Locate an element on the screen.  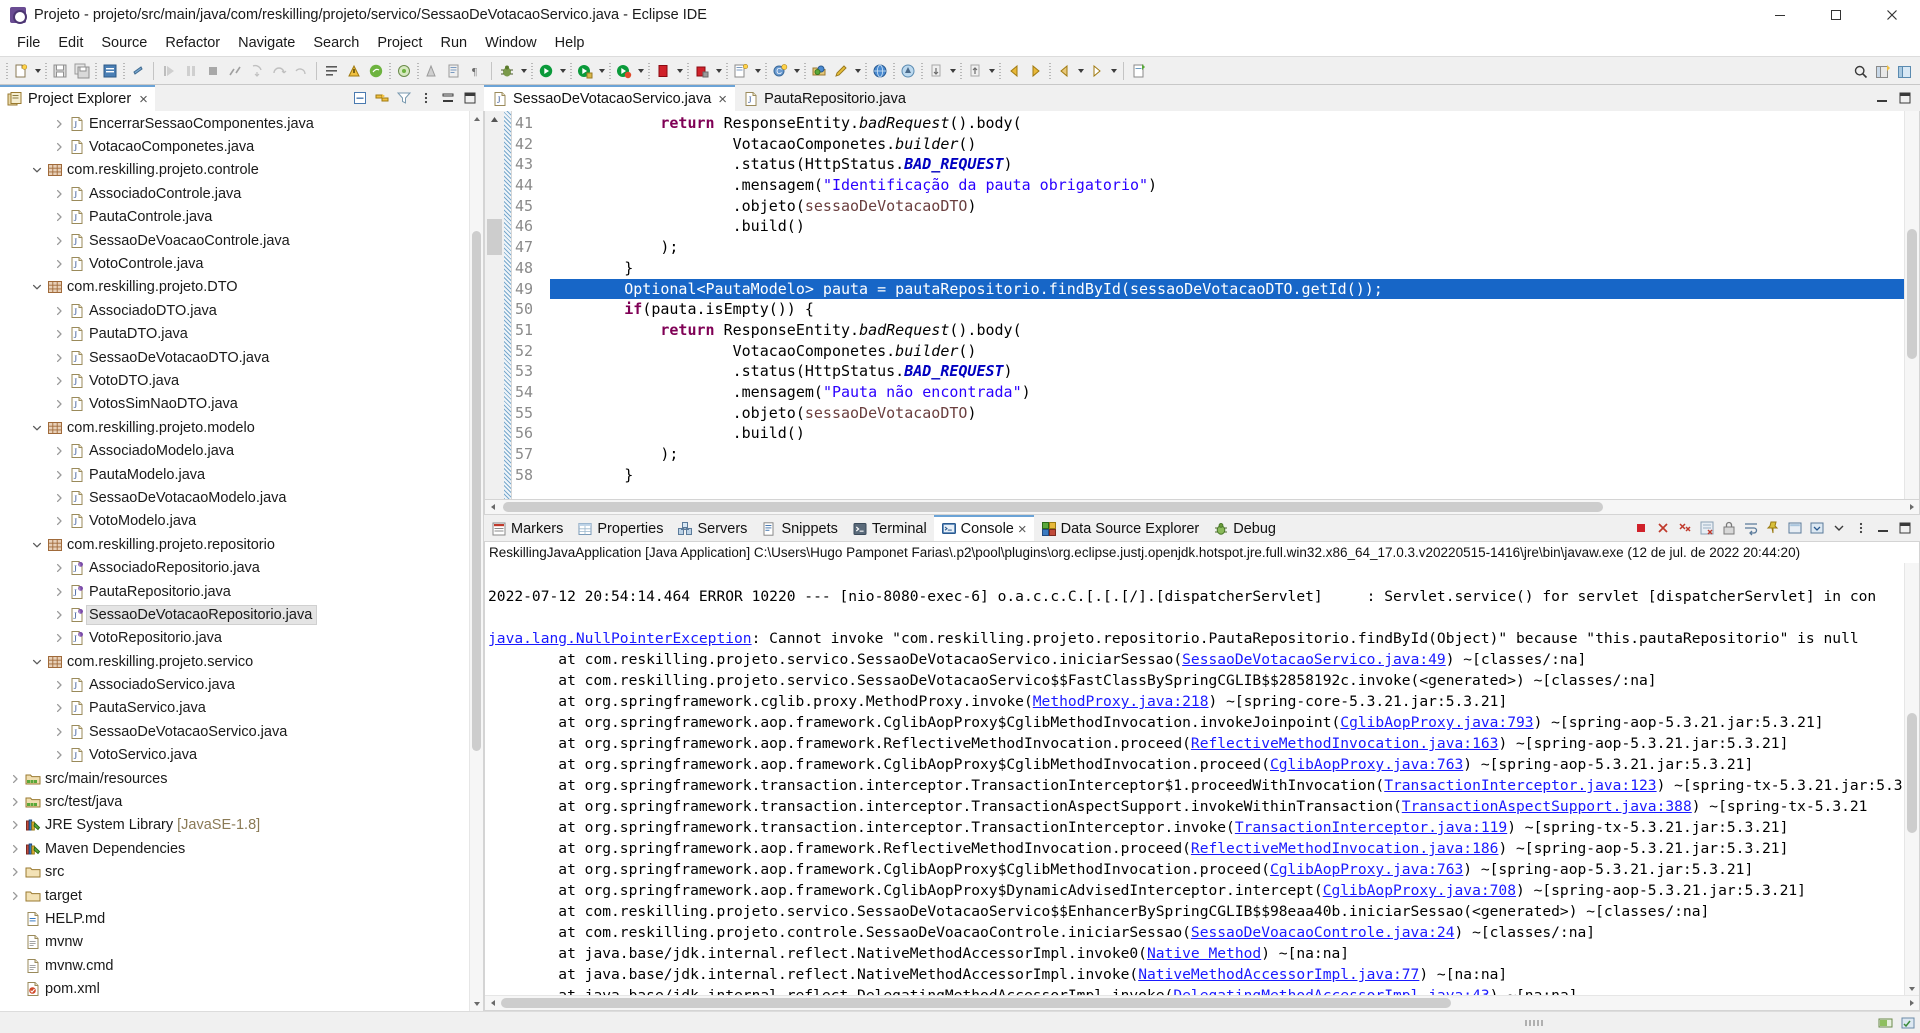
tree-item: J I AssociadoRepositorio.java is located at coordinates (234, 567).